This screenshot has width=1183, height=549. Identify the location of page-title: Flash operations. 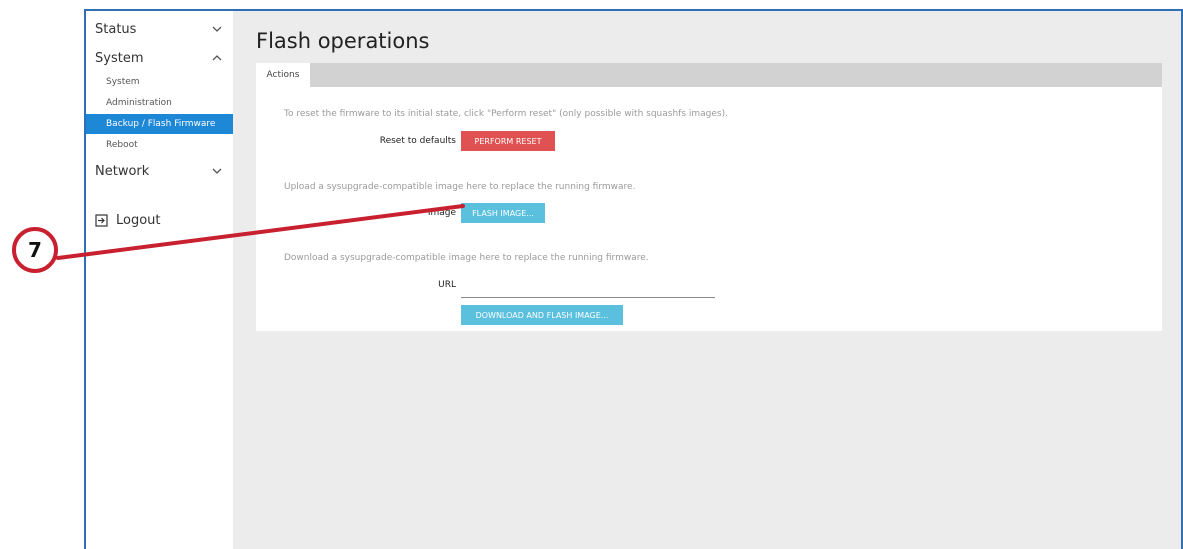
(343, 41).